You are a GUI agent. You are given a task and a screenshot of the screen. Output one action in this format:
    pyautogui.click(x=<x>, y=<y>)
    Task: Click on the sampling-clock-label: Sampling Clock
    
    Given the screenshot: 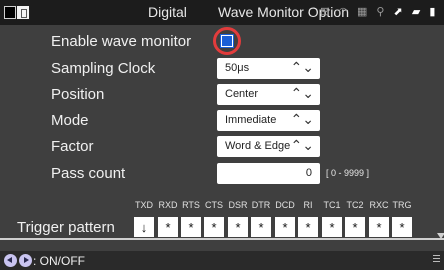 What is the action you would take?
    pyautogui.click(x=103, y=68)
    